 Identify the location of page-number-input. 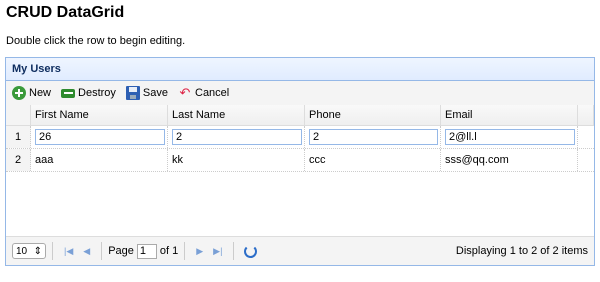
(146, 251).